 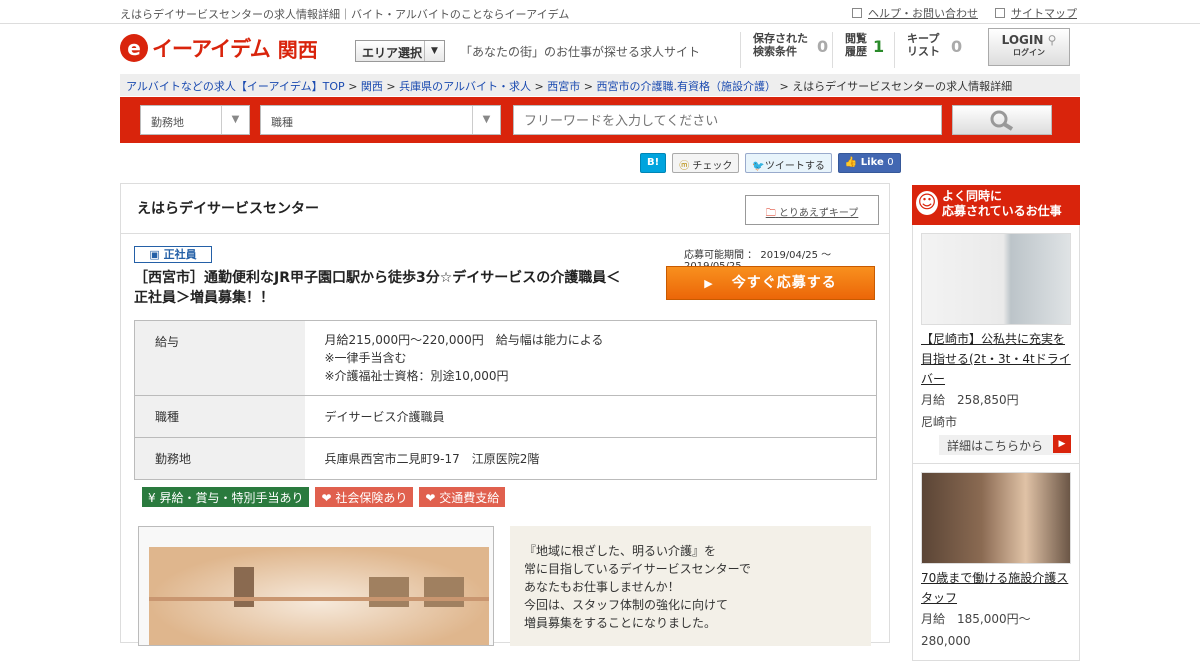 What do you see at coordinates (282, 122) in the screenshot?
I see `job-type-select-label: 職種` at bounding box center [282, 122].